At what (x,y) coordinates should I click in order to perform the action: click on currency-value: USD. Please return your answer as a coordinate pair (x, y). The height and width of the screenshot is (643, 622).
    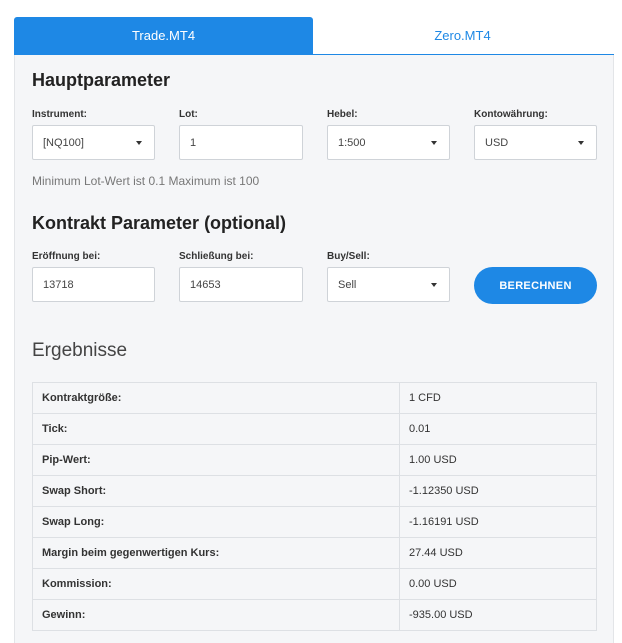
    Looking at the image, I should click on (497, 142).